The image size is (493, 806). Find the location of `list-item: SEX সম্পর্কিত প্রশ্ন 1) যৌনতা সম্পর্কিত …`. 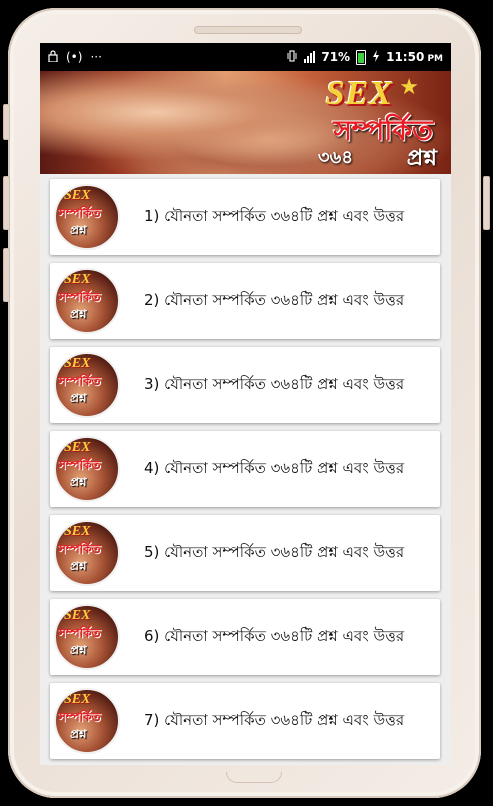

list-item: SEX সম্পর্কিত প্রশ্ন 1) যৌনতা সম্পর্কিত … is located at coordinates (245, 217).